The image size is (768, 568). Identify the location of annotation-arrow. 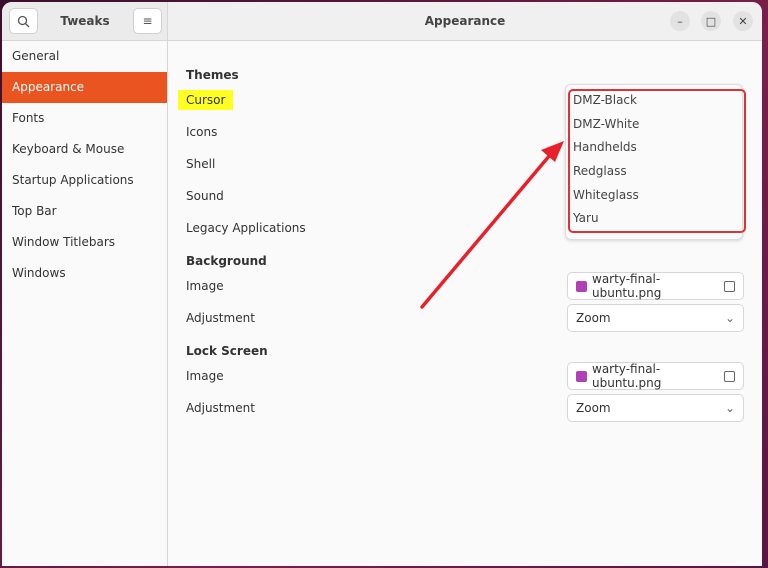
(492, 225).